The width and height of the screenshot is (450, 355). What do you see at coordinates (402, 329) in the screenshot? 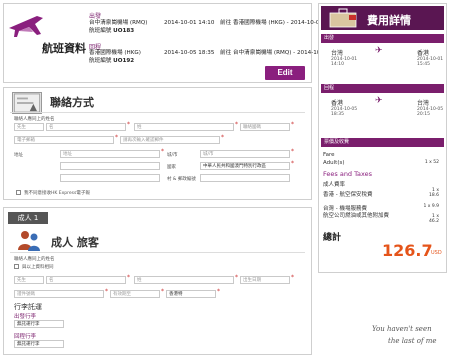
I see `caption-line1: You haven't seen` at bounding box center [402, 329].